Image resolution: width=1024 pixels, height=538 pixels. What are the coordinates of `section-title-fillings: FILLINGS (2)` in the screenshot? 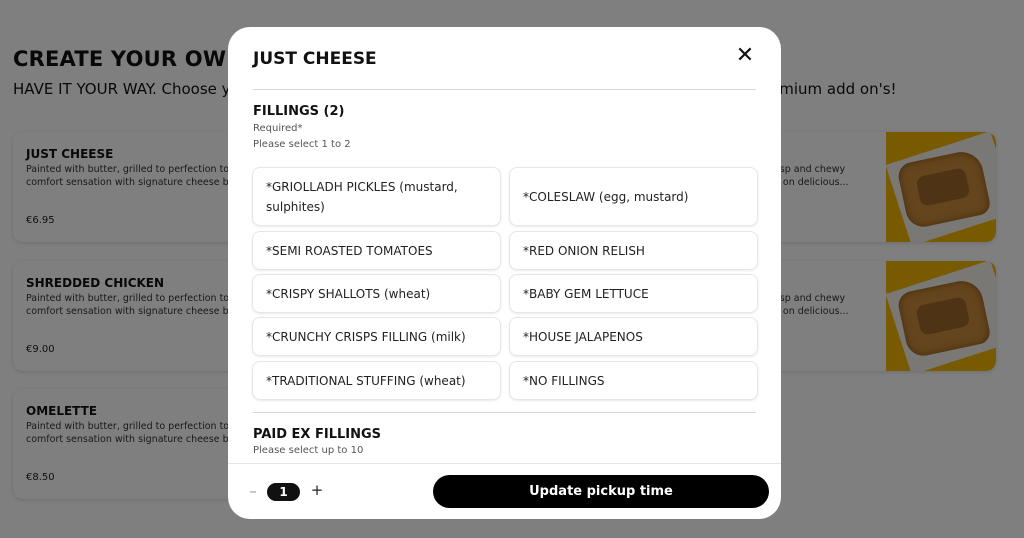 It's located at (299, 111).